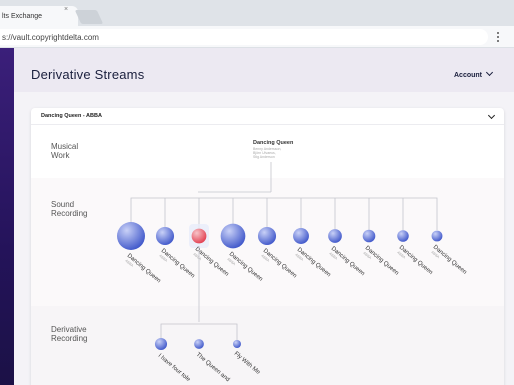 This screenshot has width=514, height=385. What do you see at coordinates (264, 157) in the screenshot?
I see `musical-work-detail: Stig Anderson` at bounding box center [264, 157].